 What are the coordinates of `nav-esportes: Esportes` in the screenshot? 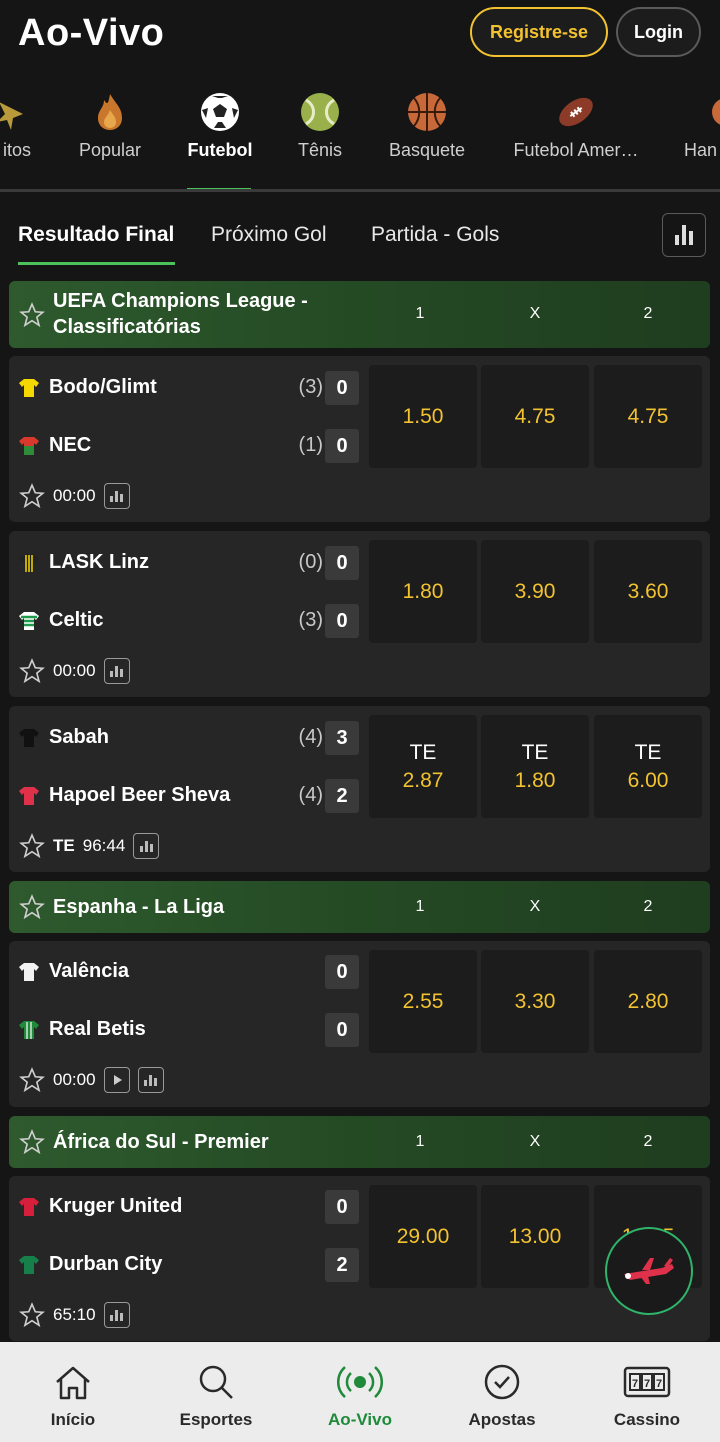 It's located at (216, 1395).